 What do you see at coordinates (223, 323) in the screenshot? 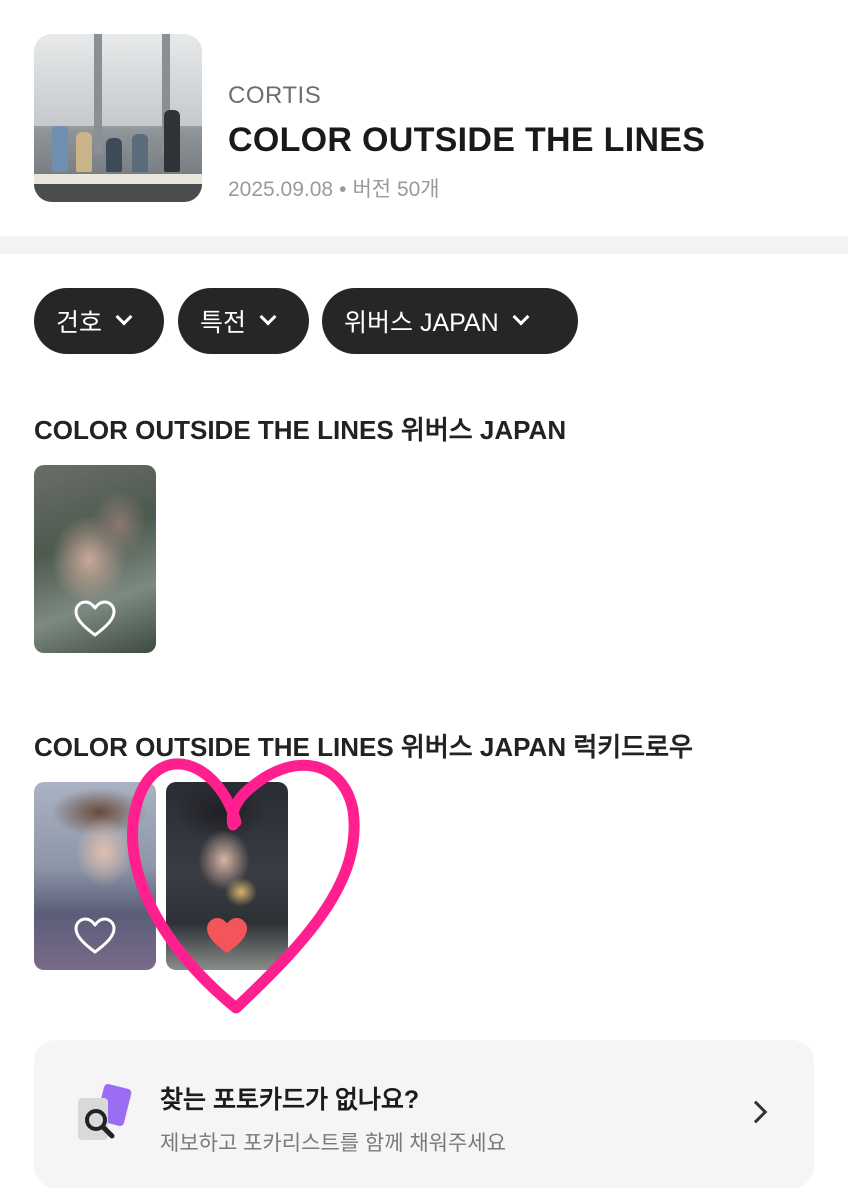
I see `filter-benefit-label: 특전` at bounding box center [223, 323].